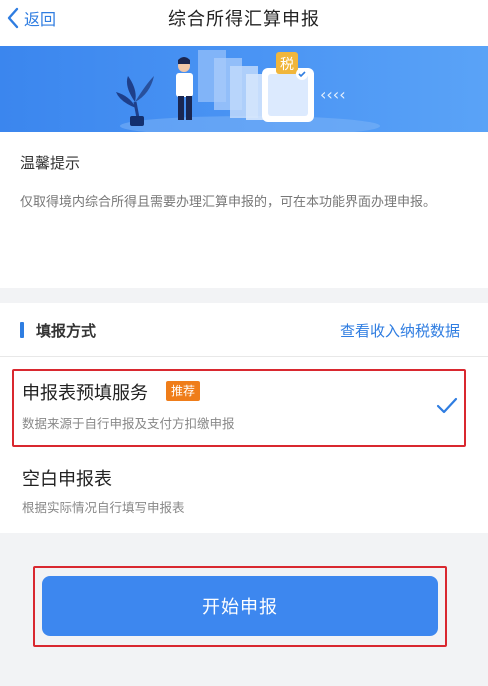  I want to click on divider, so click(244, 356).